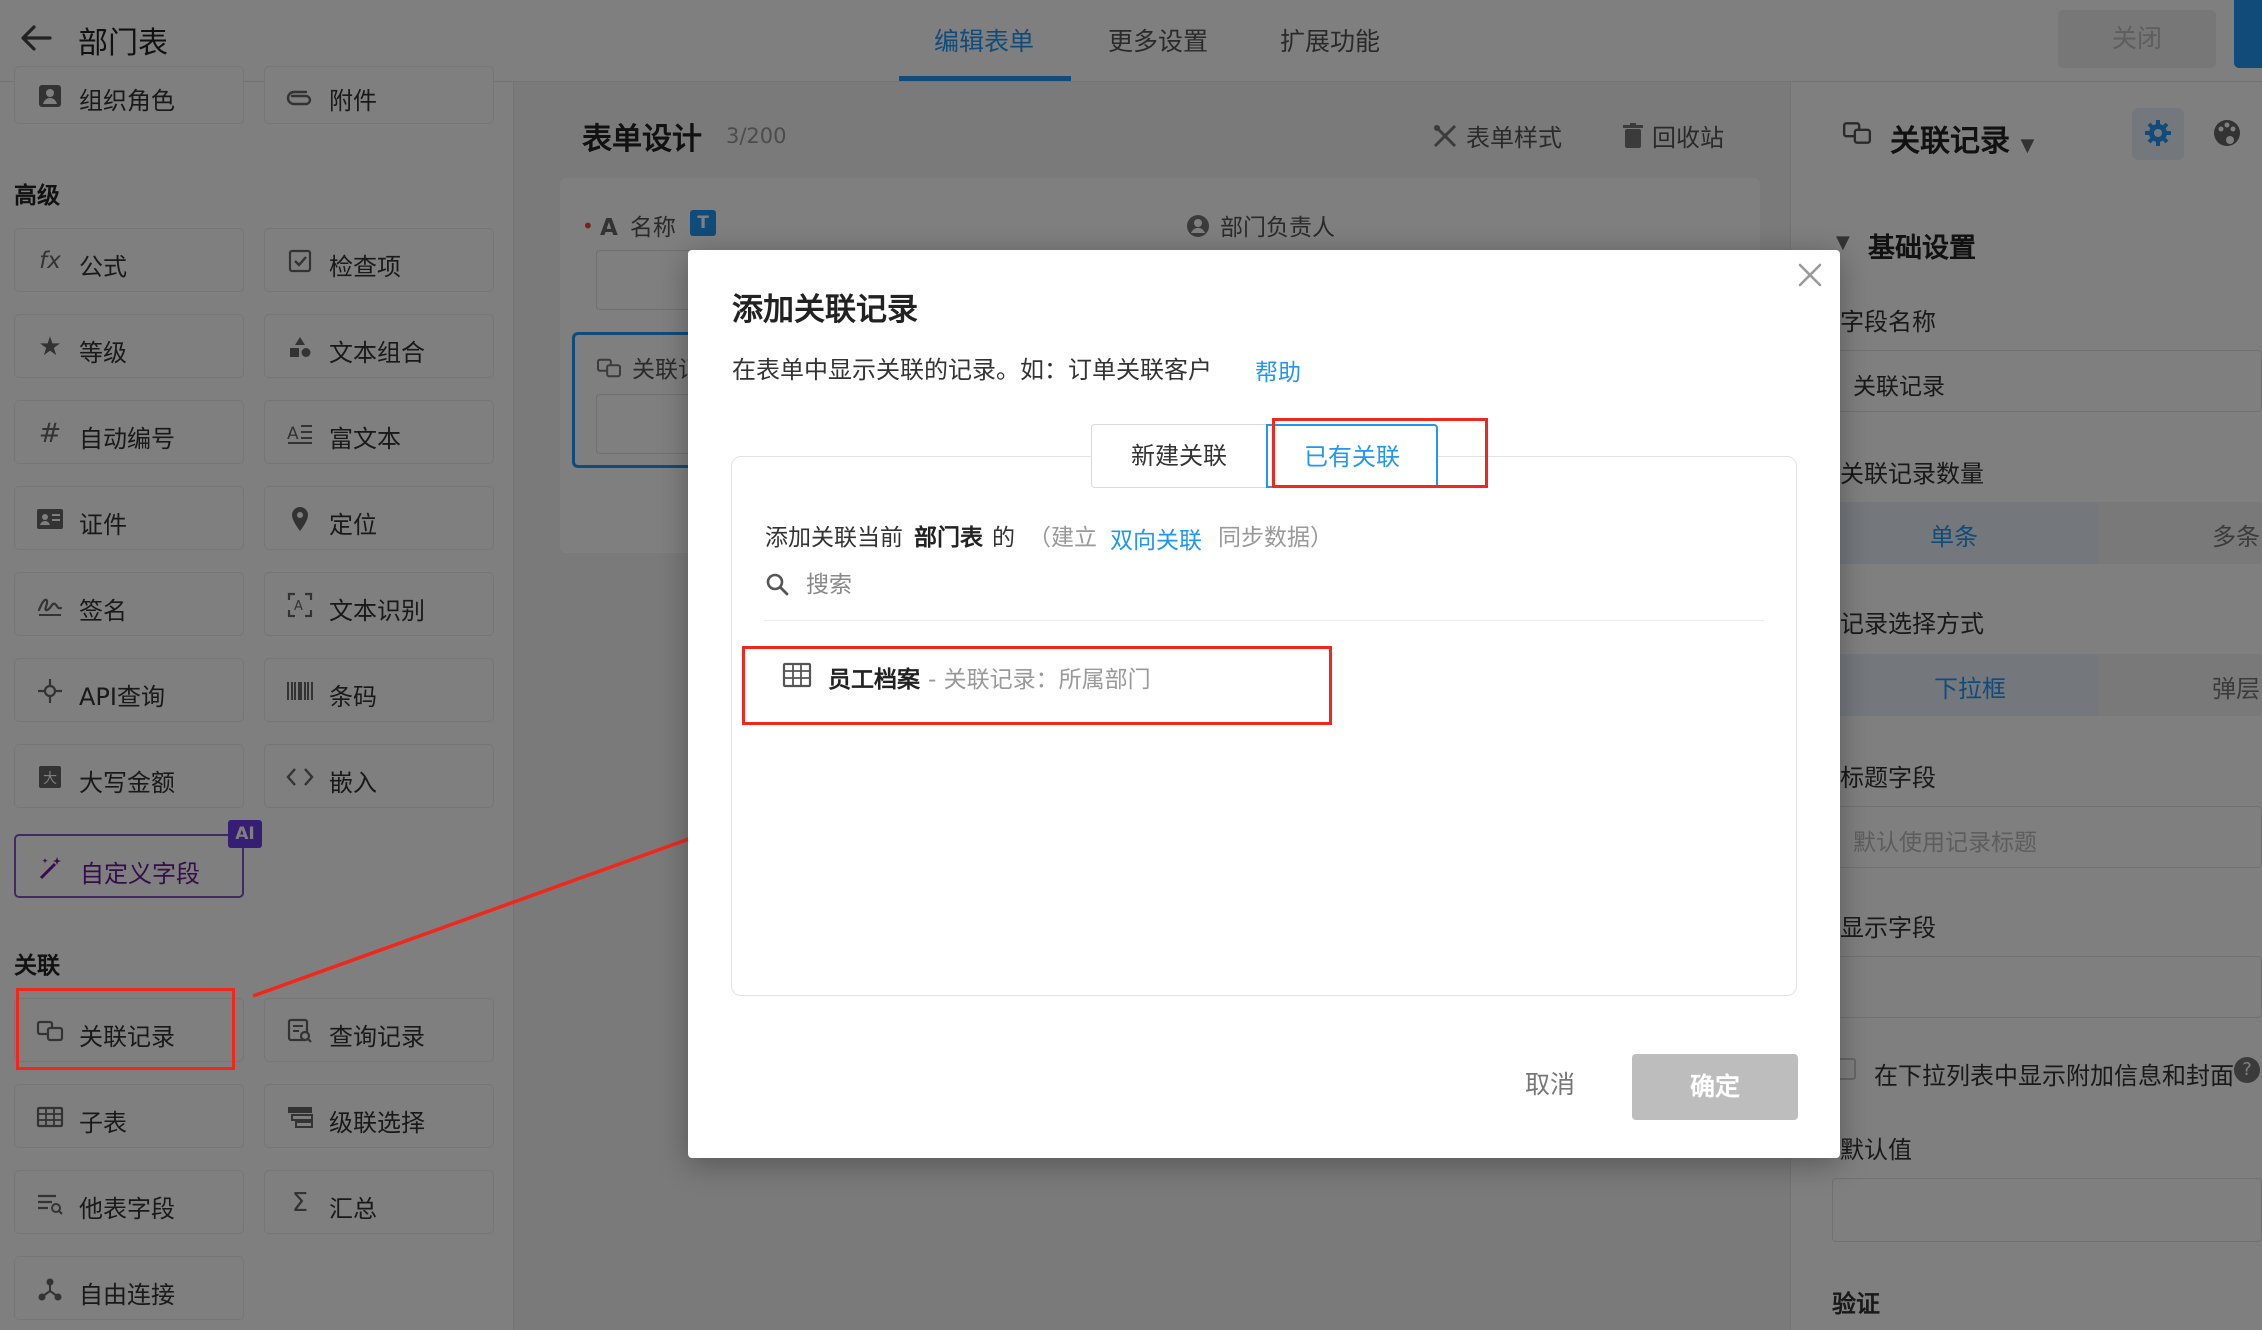  Describe the element at coordinates (834, 538) in the screenshot. I see `relation-hint-prefix: 添加关联当前` at that location.